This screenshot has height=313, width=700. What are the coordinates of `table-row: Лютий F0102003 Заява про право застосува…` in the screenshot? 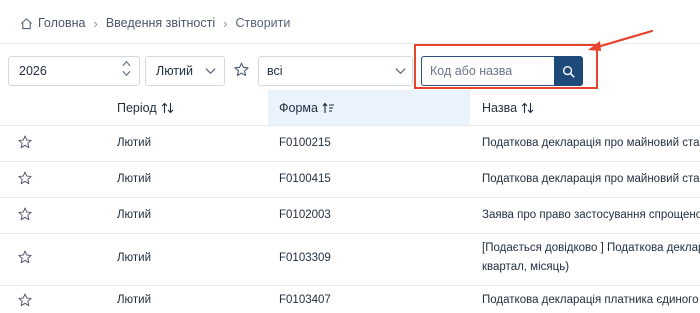 It's located at (350, 215).